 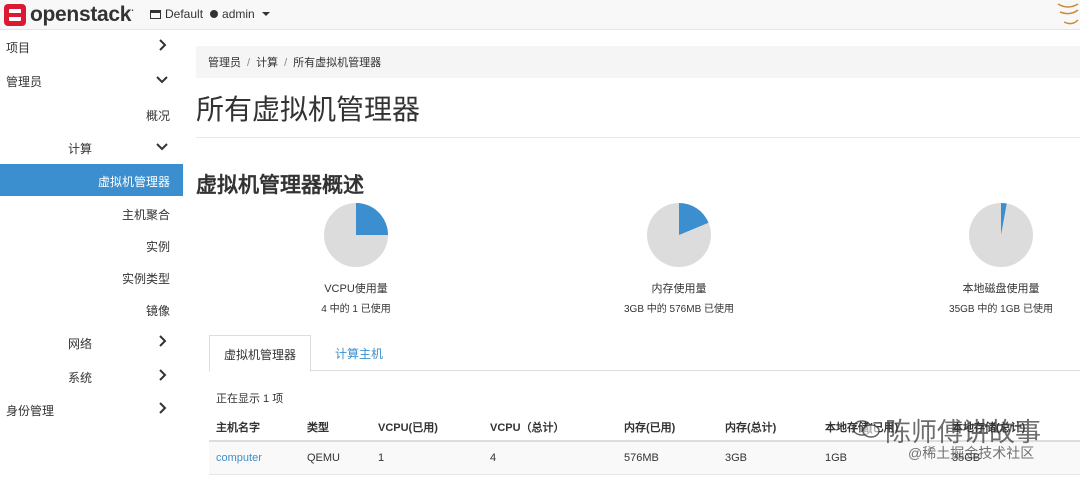 What do you see at coordinates (679, 289) in the screenshot?
I see `memory-usage-label: 内存使用量` at bounding box center [679, 289].